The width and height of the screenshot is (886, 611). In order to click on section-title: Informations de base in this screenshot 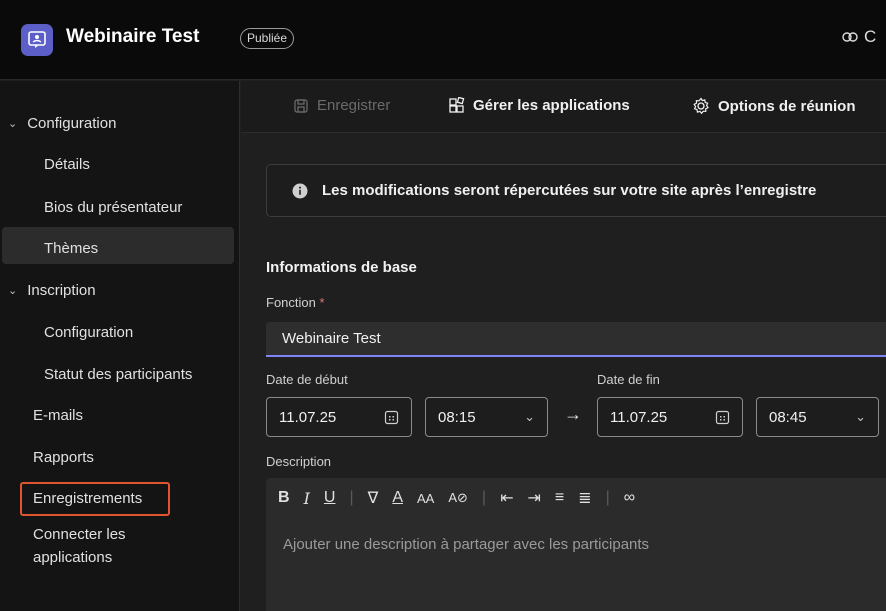, I will do `click(341, 267)`.